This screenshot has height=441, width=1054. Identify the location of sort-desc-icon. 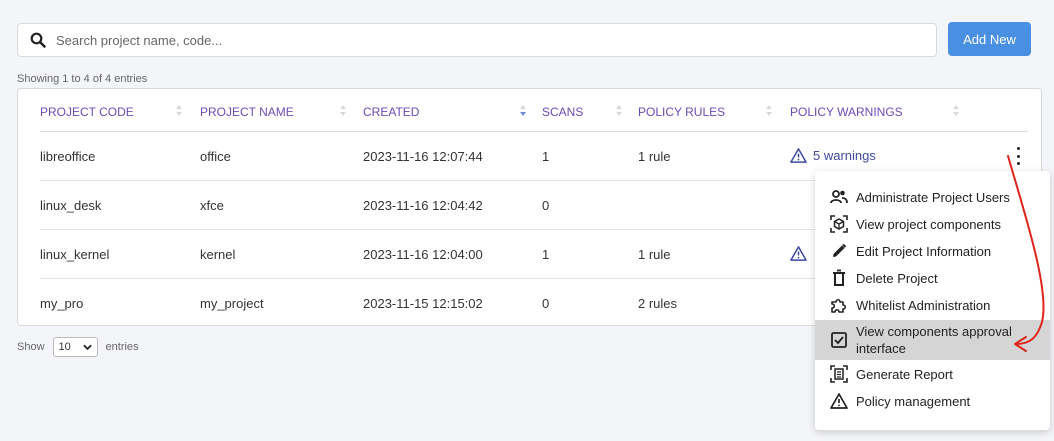
(523, 111).